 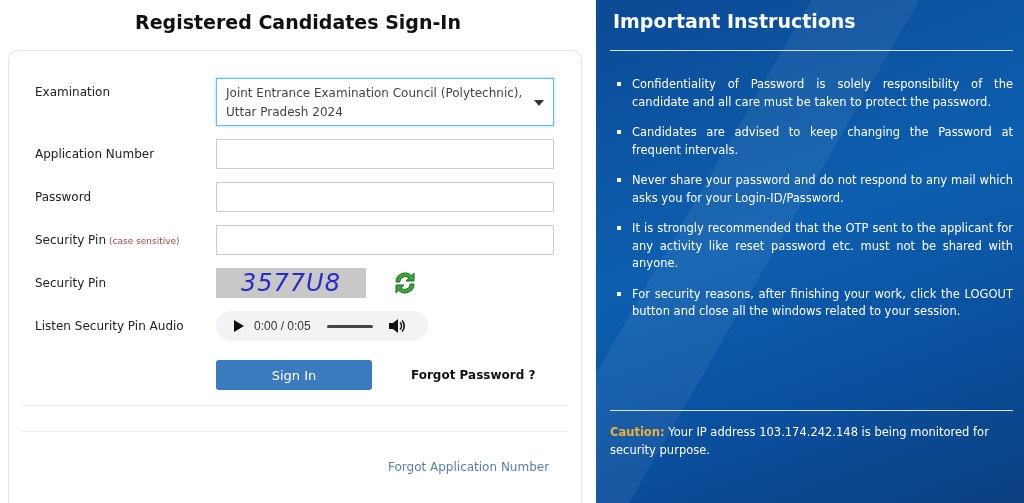 What do you see at coordinates (291, 283) in the screenshot?
I see `captcha-image: 3577U8` at bounding box center [291, 283].